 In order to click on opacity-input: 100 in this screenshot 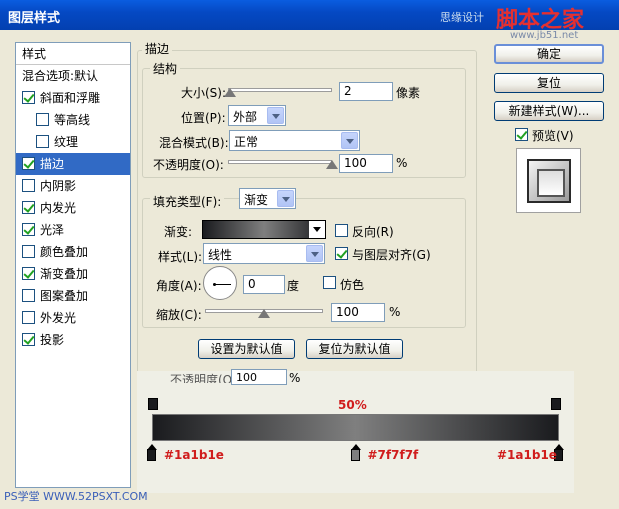, I will do `click(366, 163)`.